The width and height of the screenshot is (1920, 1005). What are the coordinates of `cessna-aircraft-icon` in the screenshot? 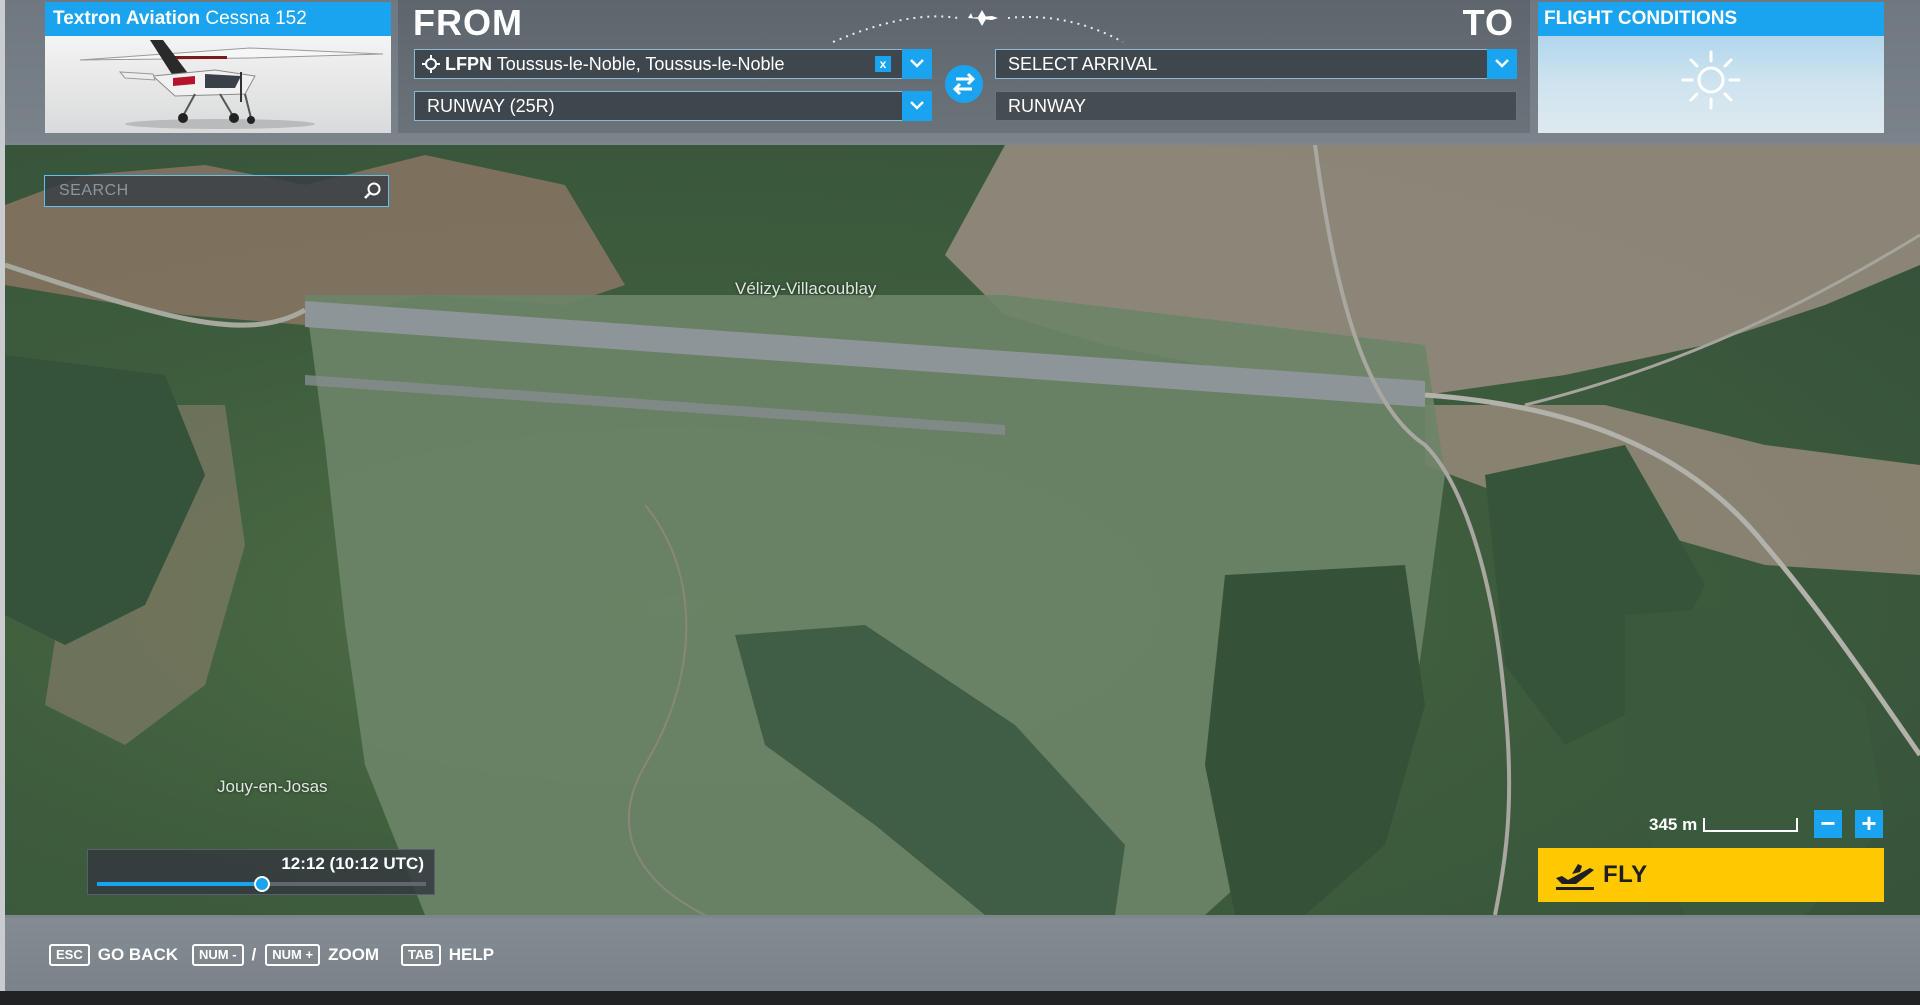 It's located at (231, 84).